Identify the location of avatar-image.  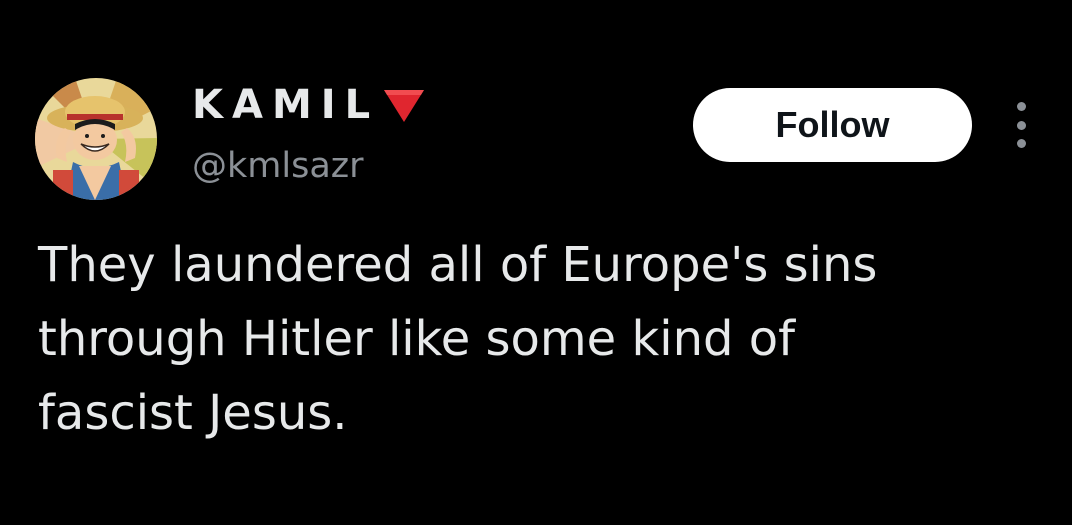
(96, 139).